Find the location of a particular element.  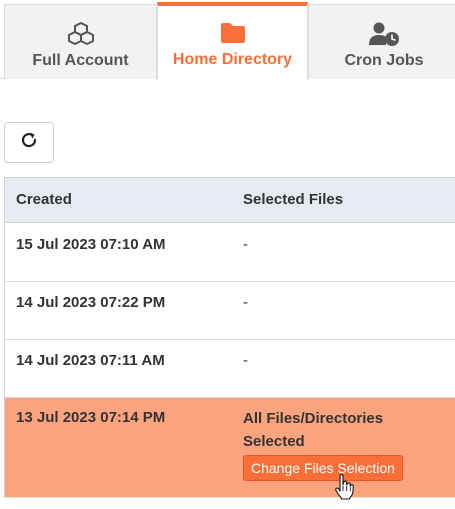

selected-files-cell: All Files/Directories Selected is located at coordinates (313, 430).